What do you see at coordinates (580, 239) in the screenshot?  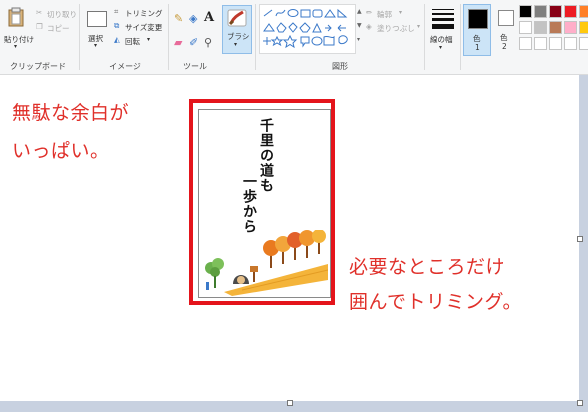 I see `resize-handle-right` at bounding box center [580, 239].